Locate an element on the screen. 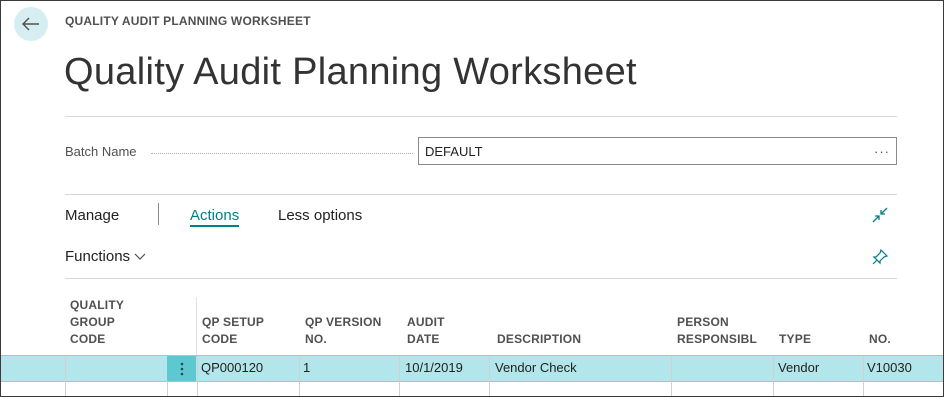 The width and height of the screenshot is (944, 397). column-header-qp-setup-code: QP SETUP CODE is located at coordinates (233, 331).